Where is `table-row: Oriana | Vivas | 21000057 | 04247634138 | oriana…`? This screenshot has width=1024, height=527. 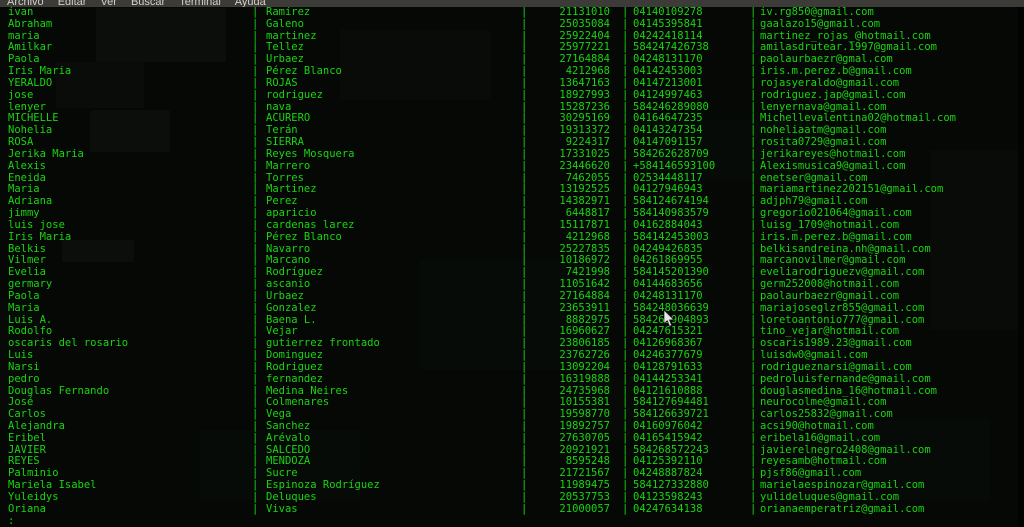 table-row: Oriana | Vivas | 21000057 | 04247634138 | oriana… is located at coordinates (512, 509).